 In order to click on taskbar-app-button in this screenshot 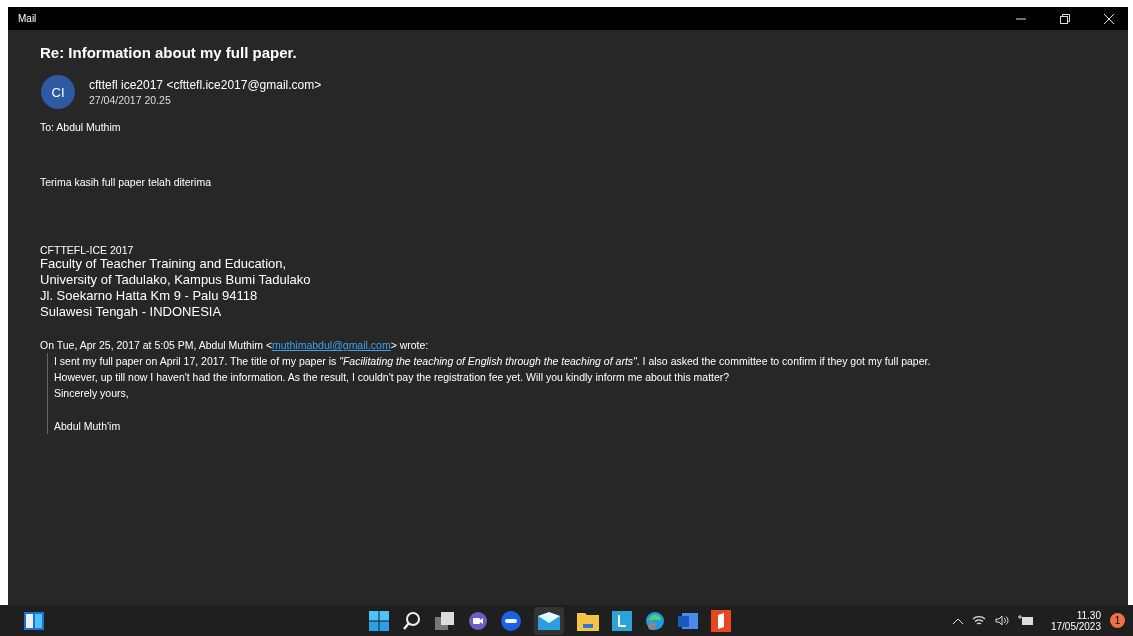, I will do `click(549, 620)`.